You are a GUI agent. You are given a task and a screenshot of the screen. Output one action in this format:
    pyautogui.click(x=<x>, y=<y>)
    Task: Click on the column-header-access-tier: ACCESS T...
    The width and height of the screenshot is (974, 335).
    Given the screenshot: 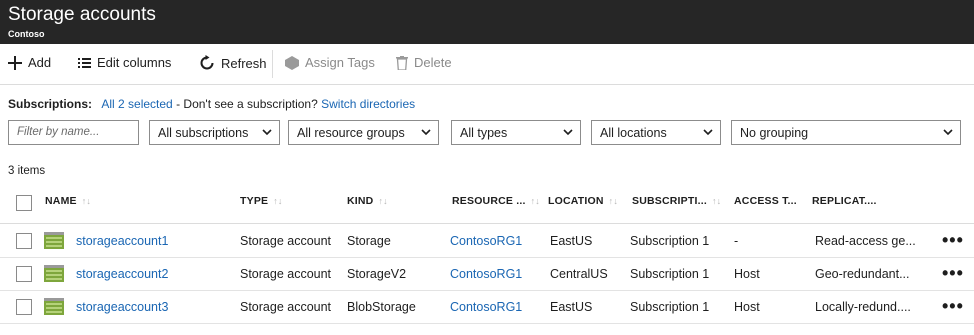 What is the action you would take?
    pyautogui.click(x=765, y=201)
    